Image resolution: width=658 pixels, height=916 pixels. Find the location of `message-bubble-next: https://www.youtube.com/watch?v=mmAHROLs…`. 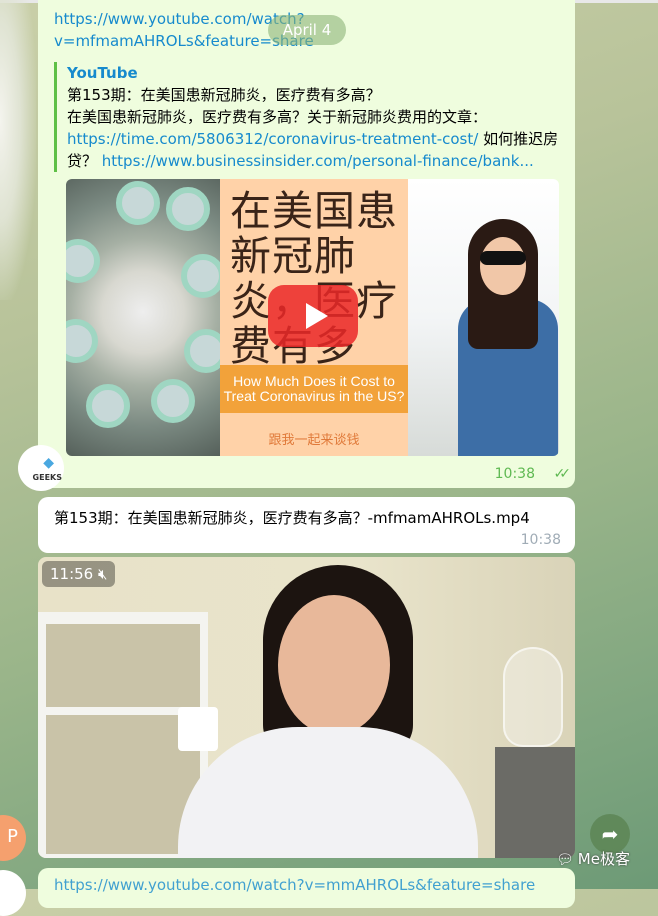

message-bubble-next: https://www.youtube.com/watch?v=mmAHROLs… is located at coordinates (306, 888).